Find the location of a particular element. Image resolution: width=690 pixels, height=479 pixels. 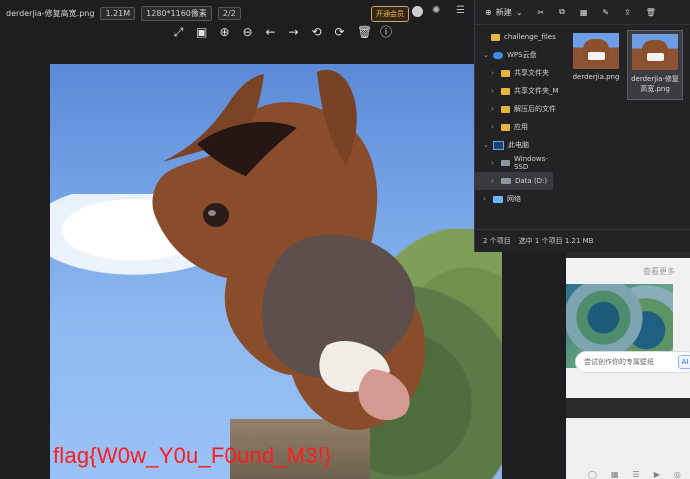

file-name: derderjia.png is located at coordinates (596, 77).